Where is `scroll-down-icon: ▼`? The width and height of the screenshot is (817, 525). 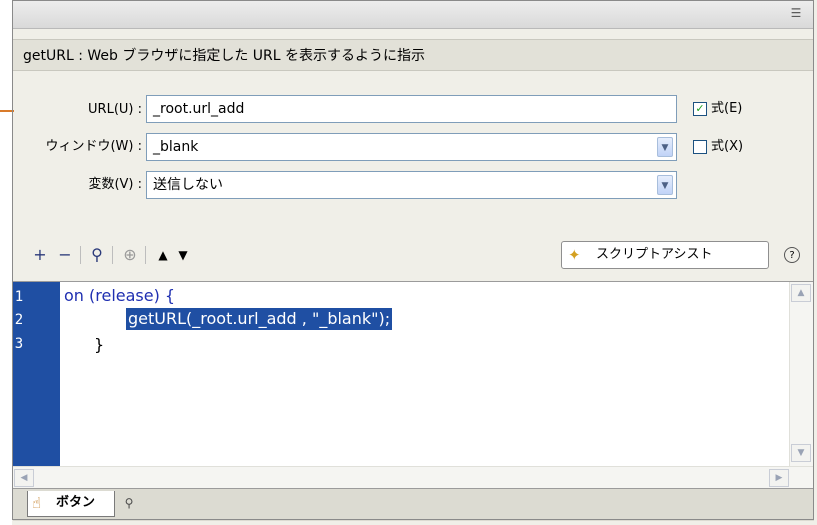 scroll-down-icon: ▼ is located at coordinates (801, 453).